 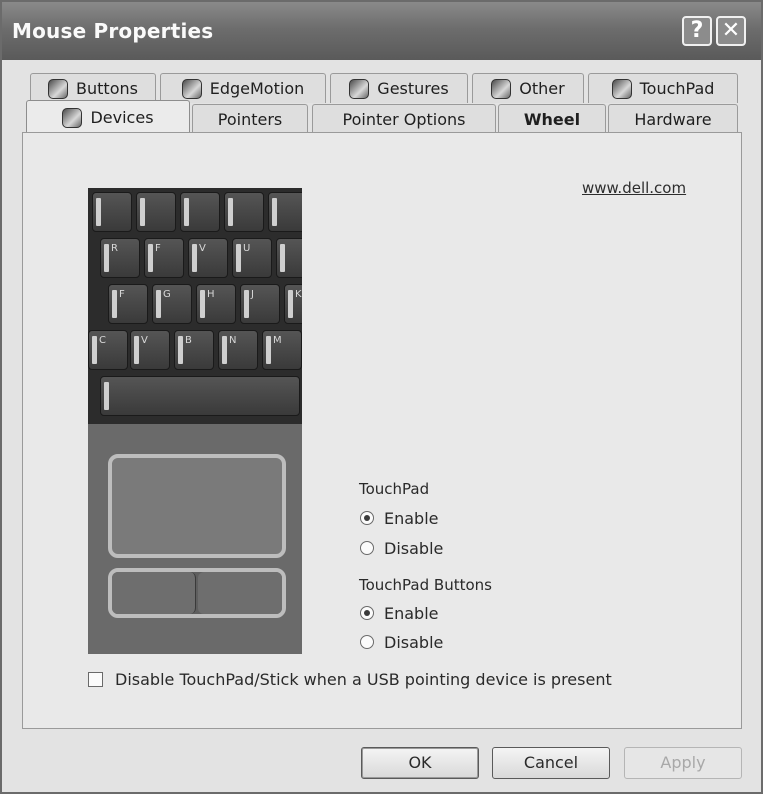 I want to click on tab-pointer-options: Pointer Options, so click(x=404, y=119).